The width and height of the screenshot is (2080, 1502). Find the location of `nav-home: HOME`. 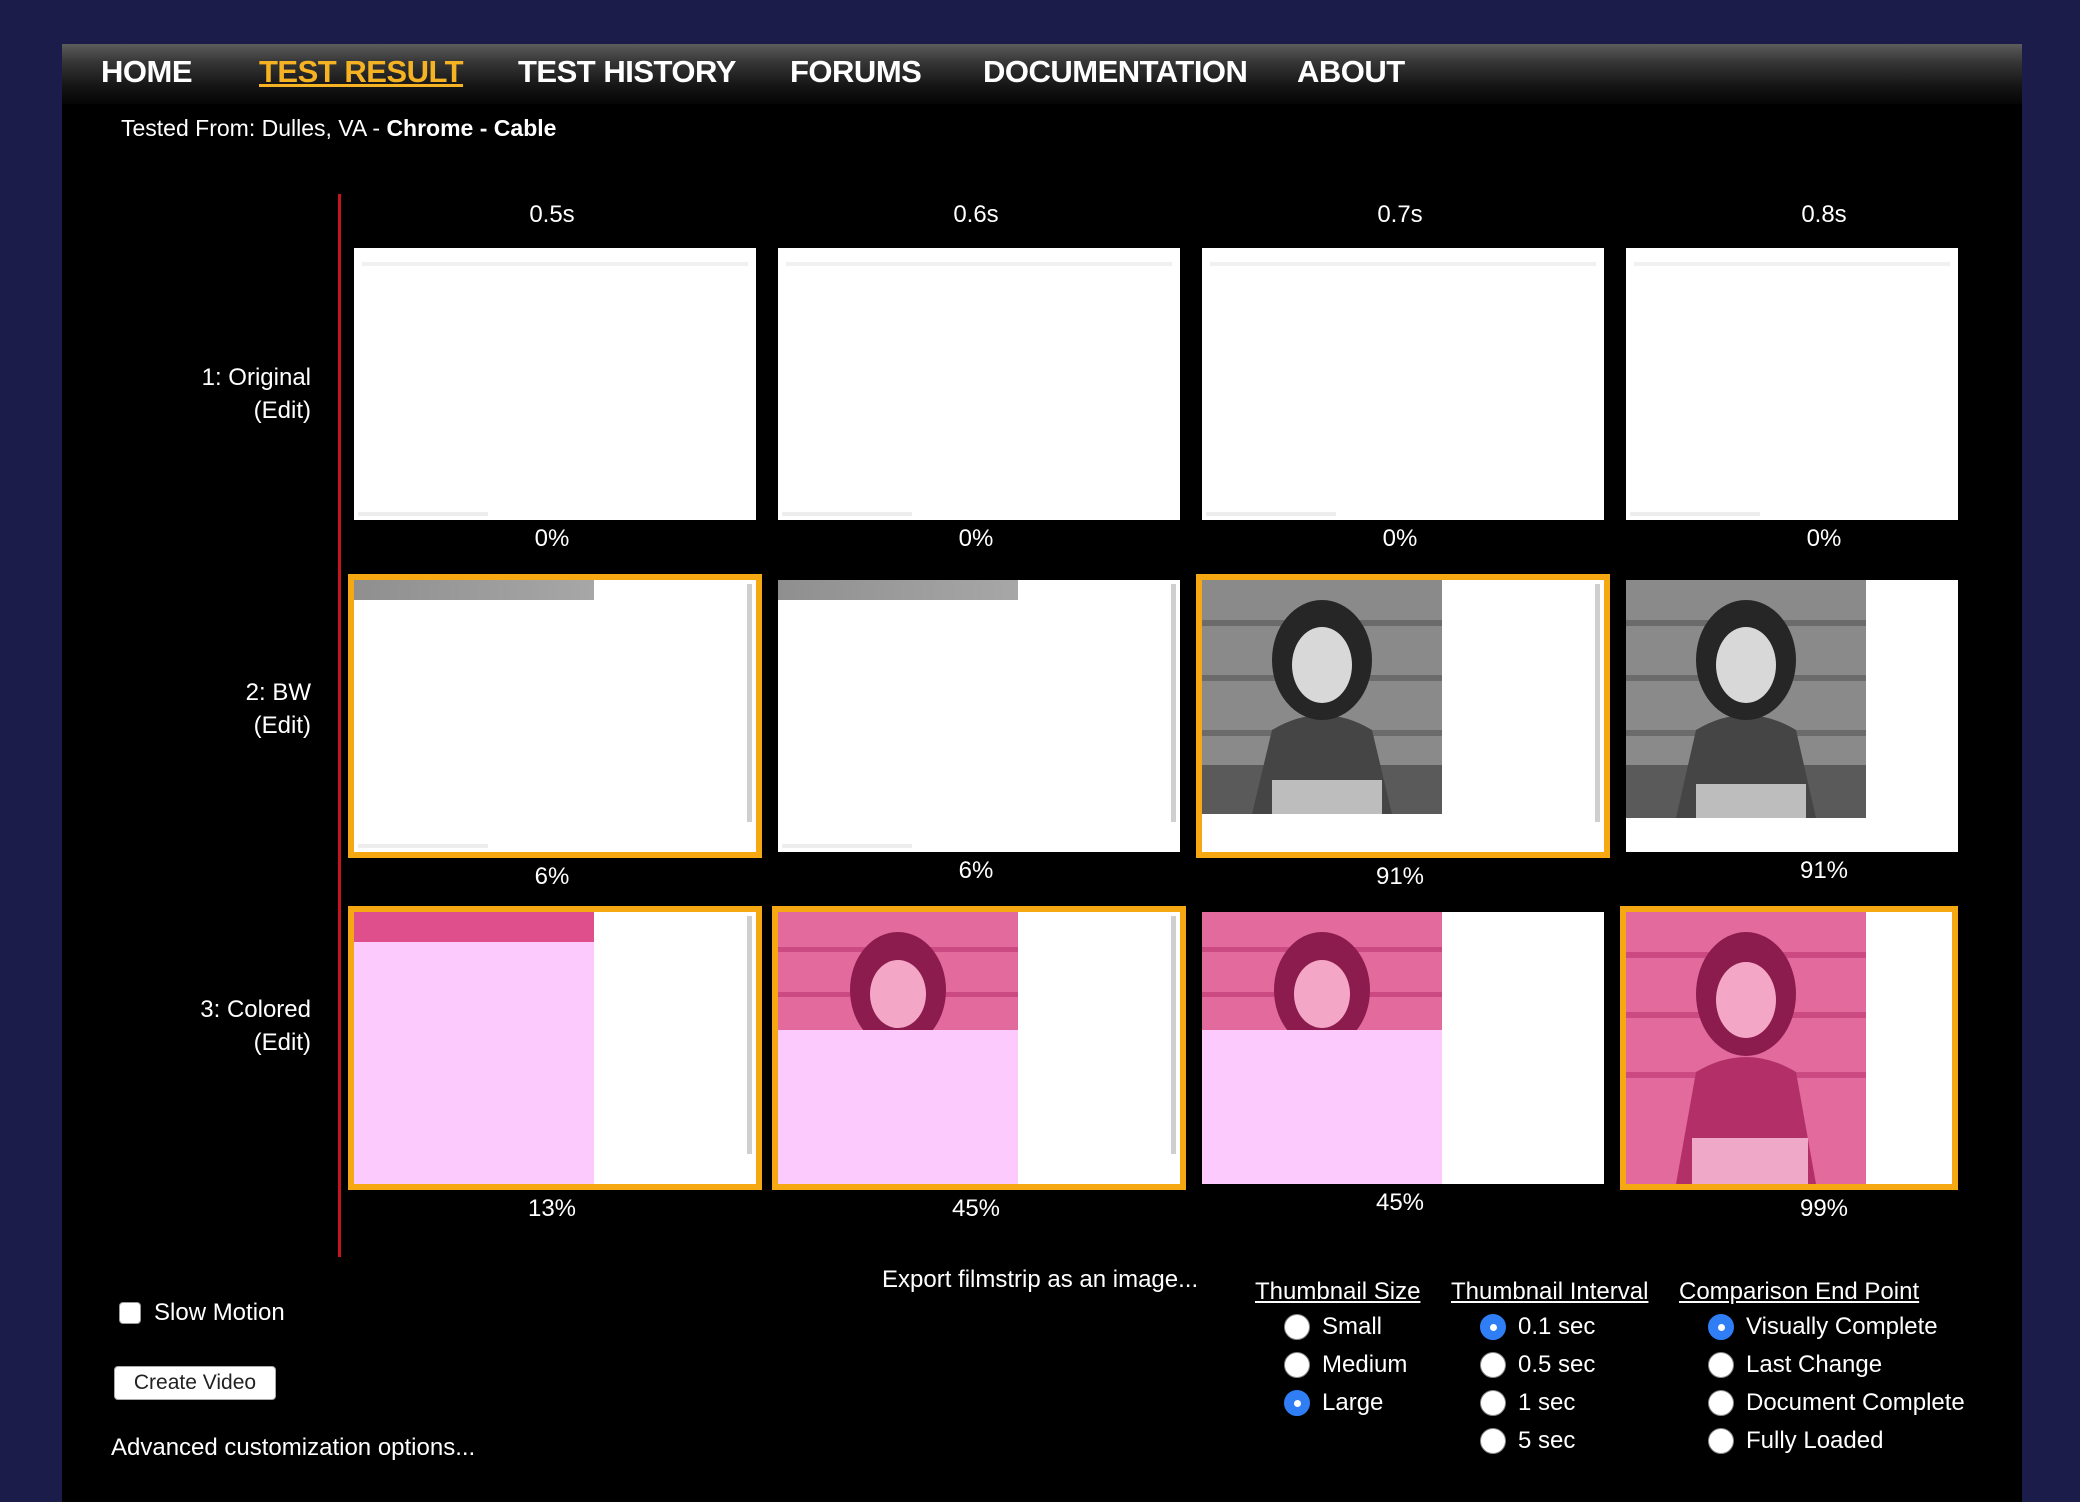

nav-home: HOME is located at coordinates (147, 72).